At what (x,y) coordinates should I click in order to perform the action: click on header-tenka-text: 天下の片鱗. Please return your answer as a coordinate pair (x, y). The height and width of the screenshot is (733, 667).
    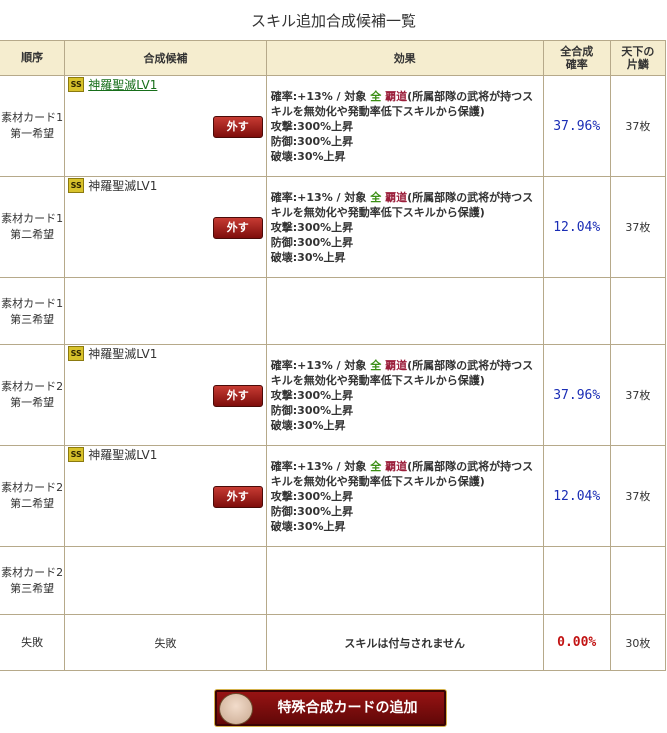
    Looking at the image, I should click on (638, 58).